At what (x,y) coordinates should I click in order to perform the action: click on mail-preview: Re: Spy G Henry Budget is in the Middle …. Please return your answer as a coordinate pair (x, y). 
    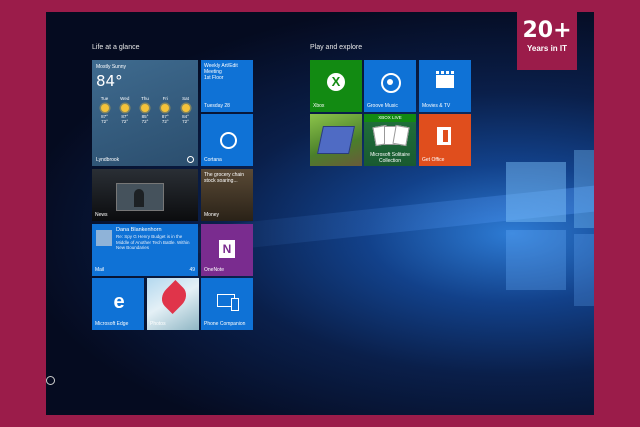
    Looking at the image, I should click on (153, 242).